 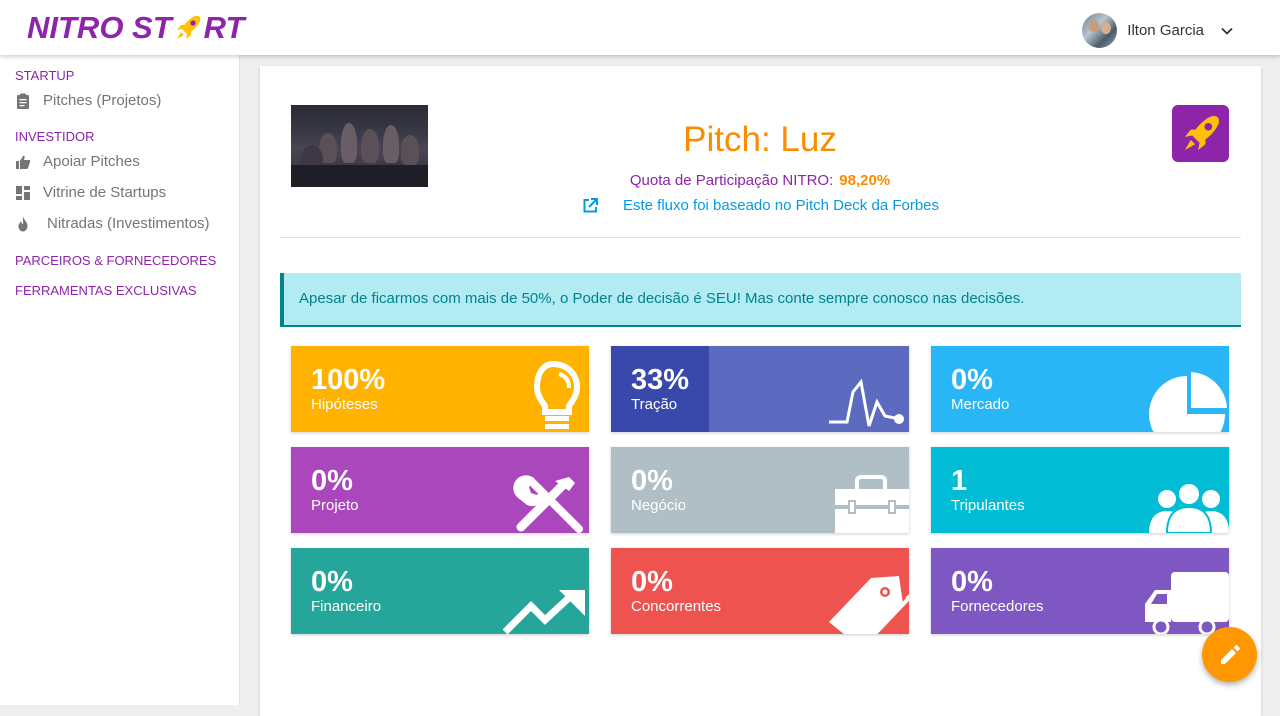 What do you see at coordinates (440, 490) in the screenshot?
I see `tile-projeto: 0% Projeto` at bounding box center [440, 490].